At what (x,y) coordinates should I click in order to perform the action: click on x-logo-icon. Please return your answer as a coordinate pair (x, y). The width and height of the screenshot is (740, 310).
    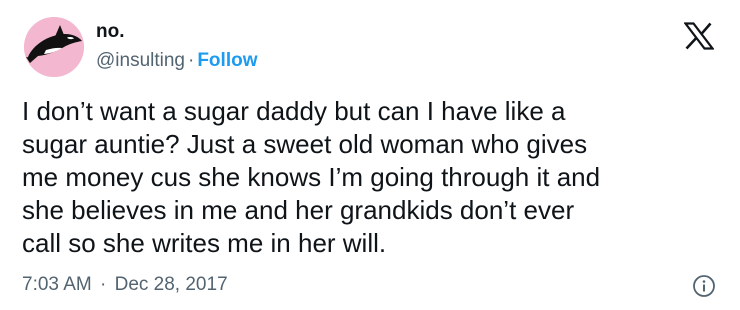
    Looking at the image, I should click on (699, 36).